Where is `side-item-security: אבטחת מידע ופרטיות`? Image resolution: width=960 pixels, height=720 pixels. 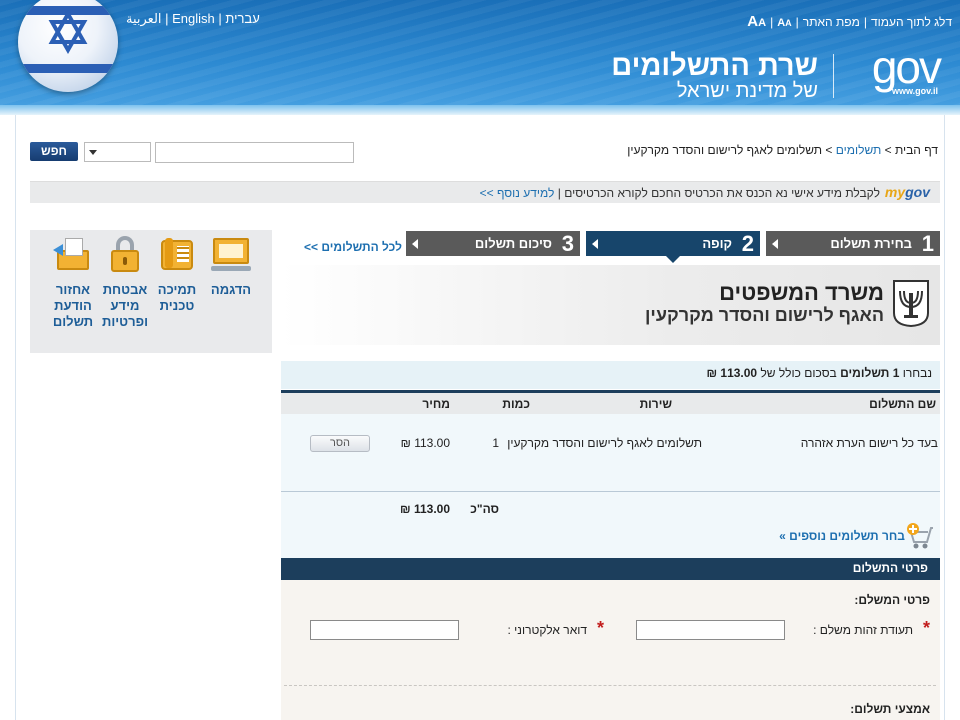
side-item-security: אבטחת מידע ופרטיות is located at coordinates (125, 283).